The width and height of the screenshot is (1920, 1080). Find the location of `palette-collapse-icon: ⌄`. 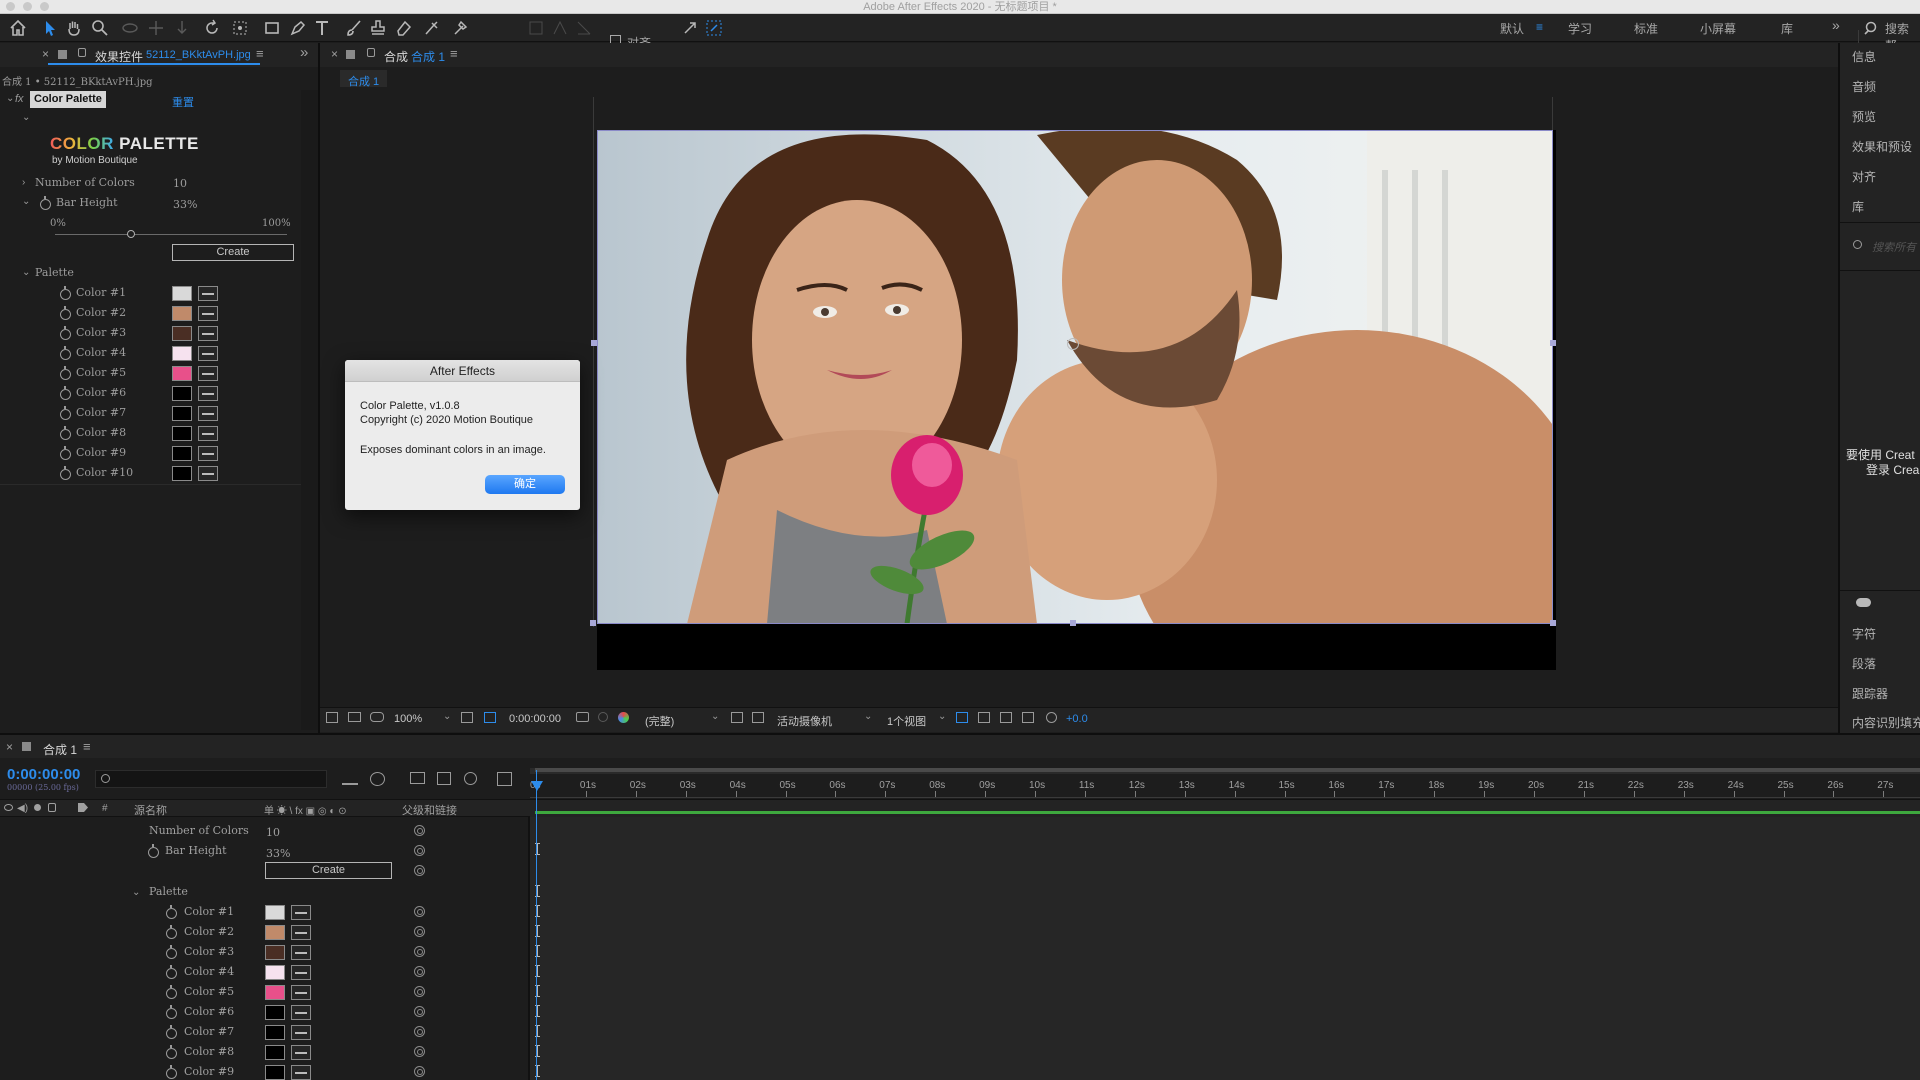

palette-collapse-icon: ⌄ is located at coordinates (26, 272).